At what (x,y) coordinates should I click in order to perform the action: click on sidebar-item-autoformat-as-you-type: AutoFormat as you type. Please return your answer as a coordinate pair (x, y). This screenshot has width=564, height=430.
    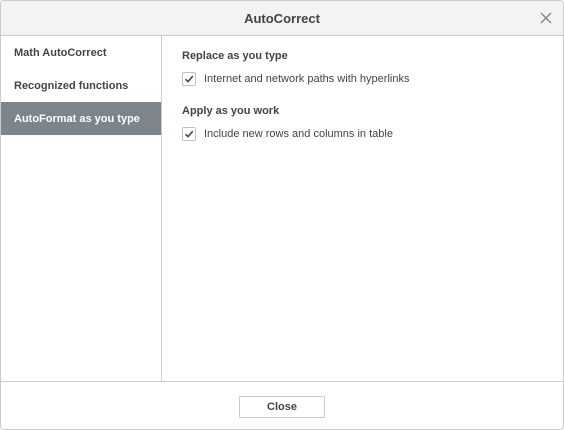
    Looking at the image, I should click on (81, 118).